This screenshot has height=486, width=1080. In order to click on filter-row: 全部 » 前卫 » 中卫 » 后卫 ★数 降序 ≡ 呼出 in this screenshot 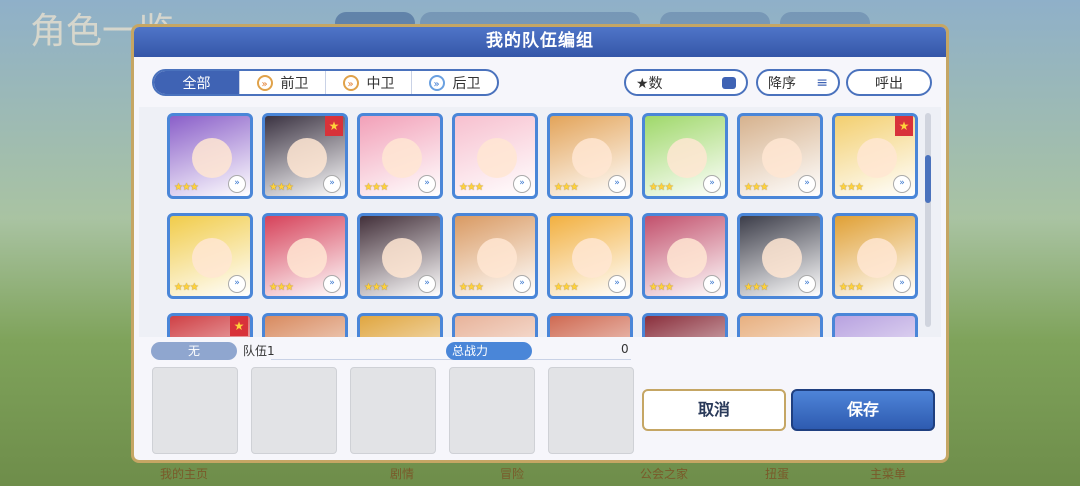, I will do `click(541, 83)`.